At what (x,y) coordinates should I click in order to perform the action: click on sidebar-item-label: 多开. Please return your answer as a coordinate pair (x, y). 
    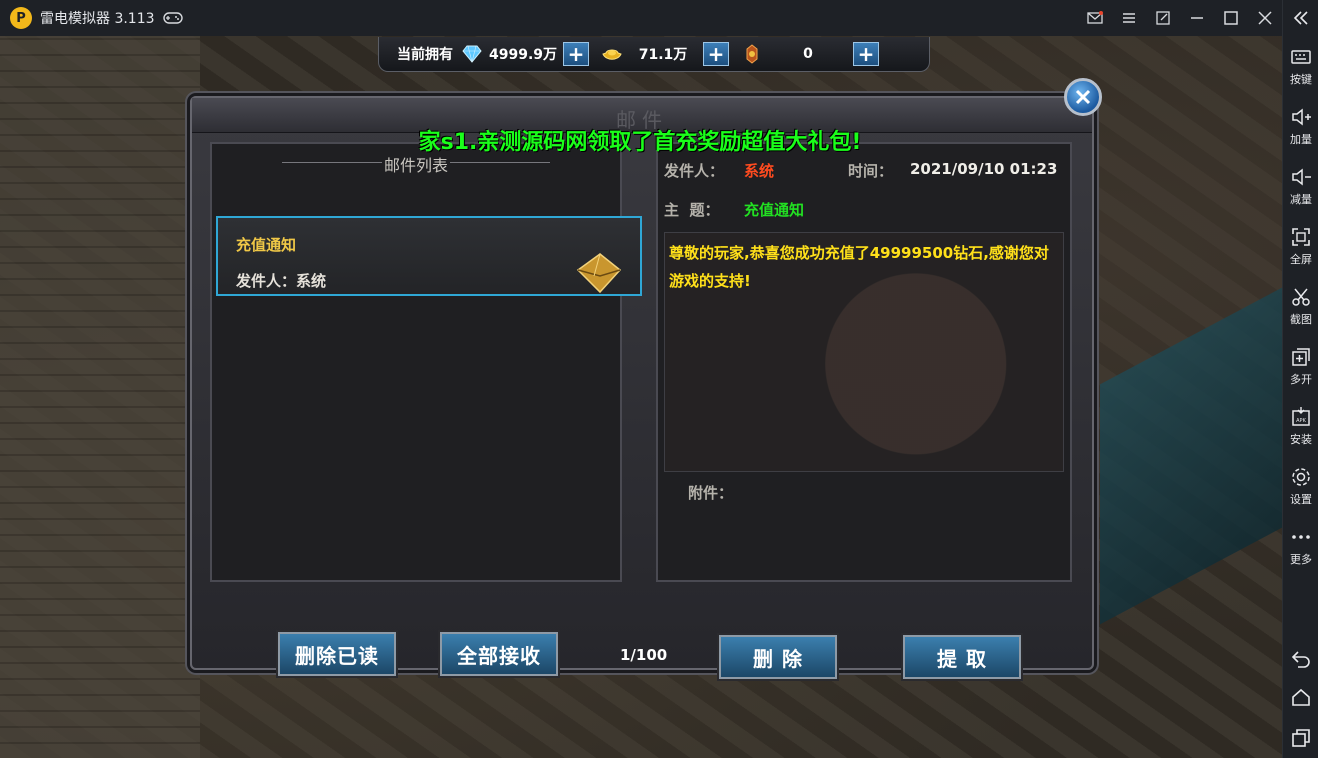
    Looking at the image, I should click on (1301, 379).